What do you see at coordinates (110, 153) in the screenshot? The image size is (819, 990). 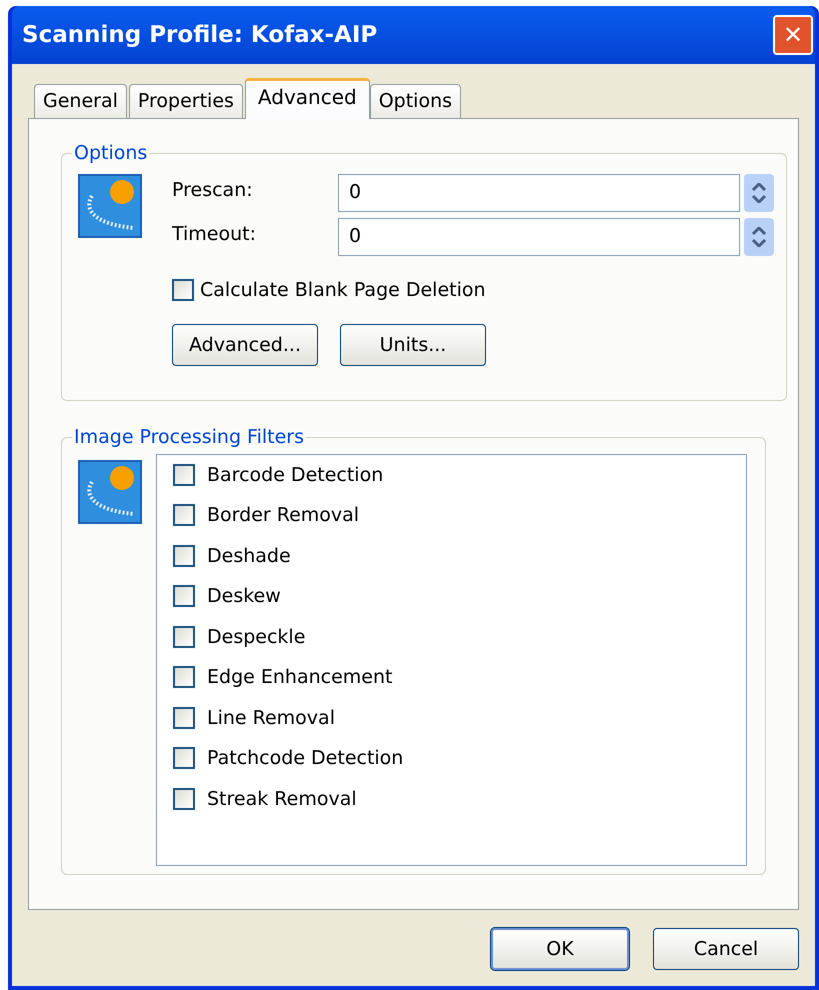 I see `group-title: Options` at bounding box center [110, 153].